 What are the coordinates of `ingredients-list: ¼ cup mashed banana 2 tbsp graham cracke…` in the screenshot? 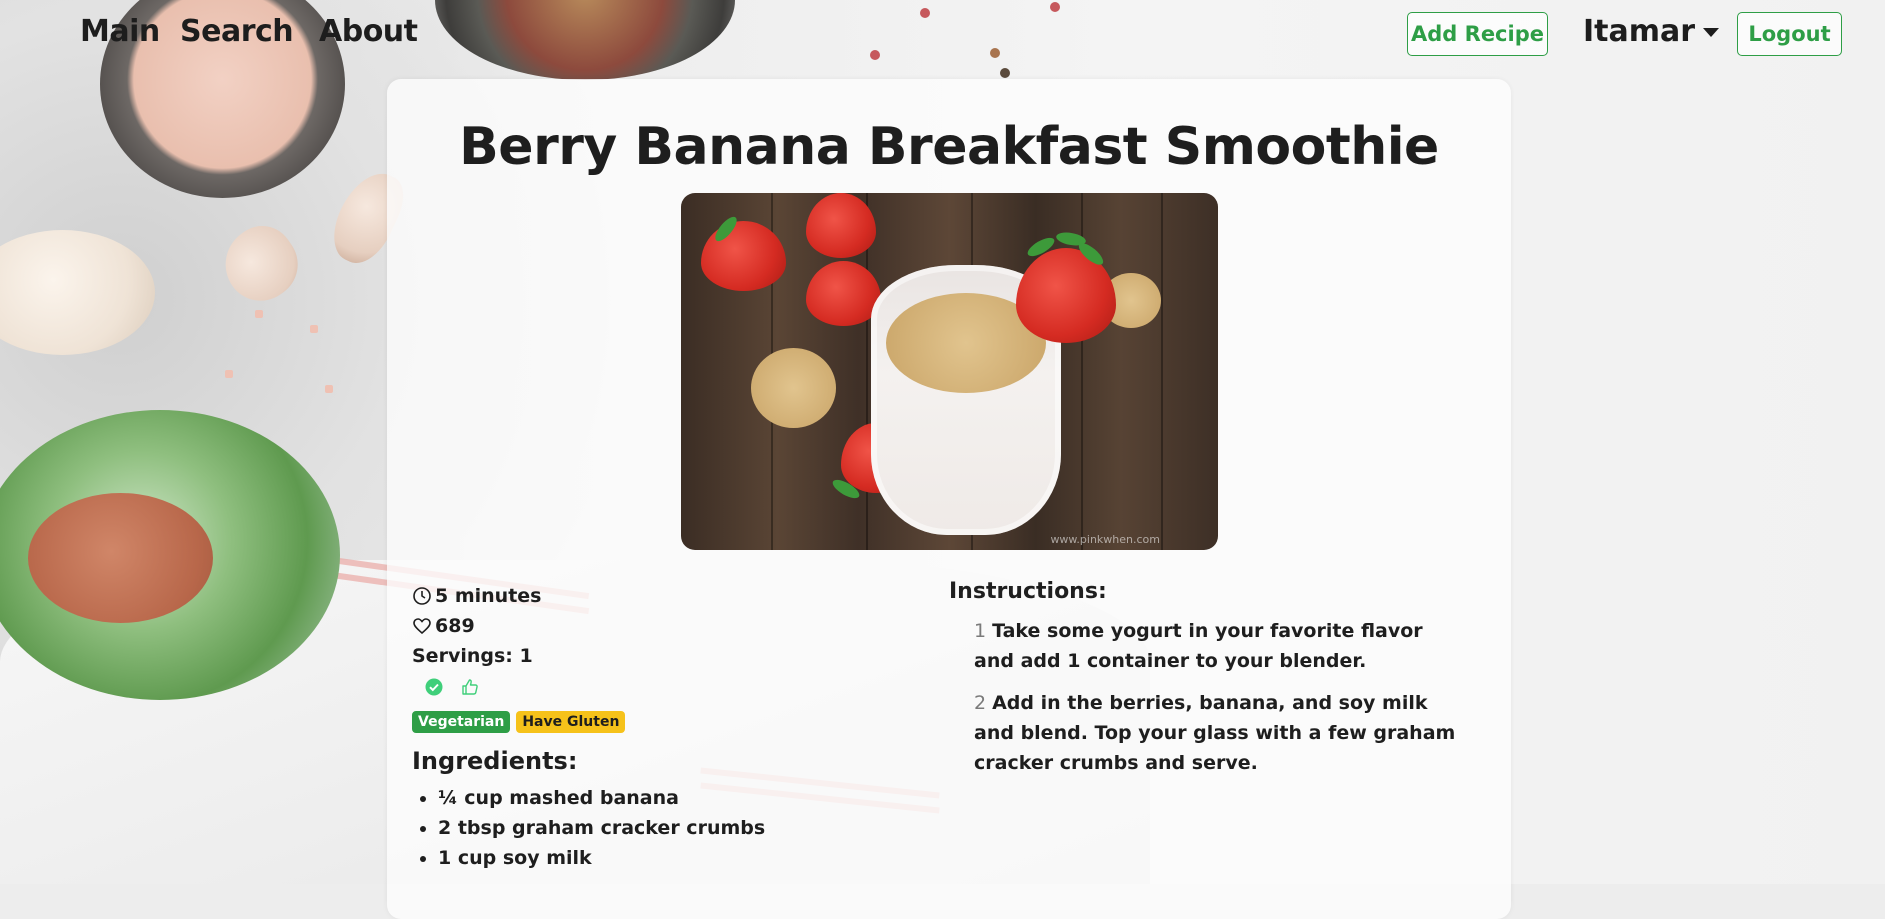 It's located at (588, 828).